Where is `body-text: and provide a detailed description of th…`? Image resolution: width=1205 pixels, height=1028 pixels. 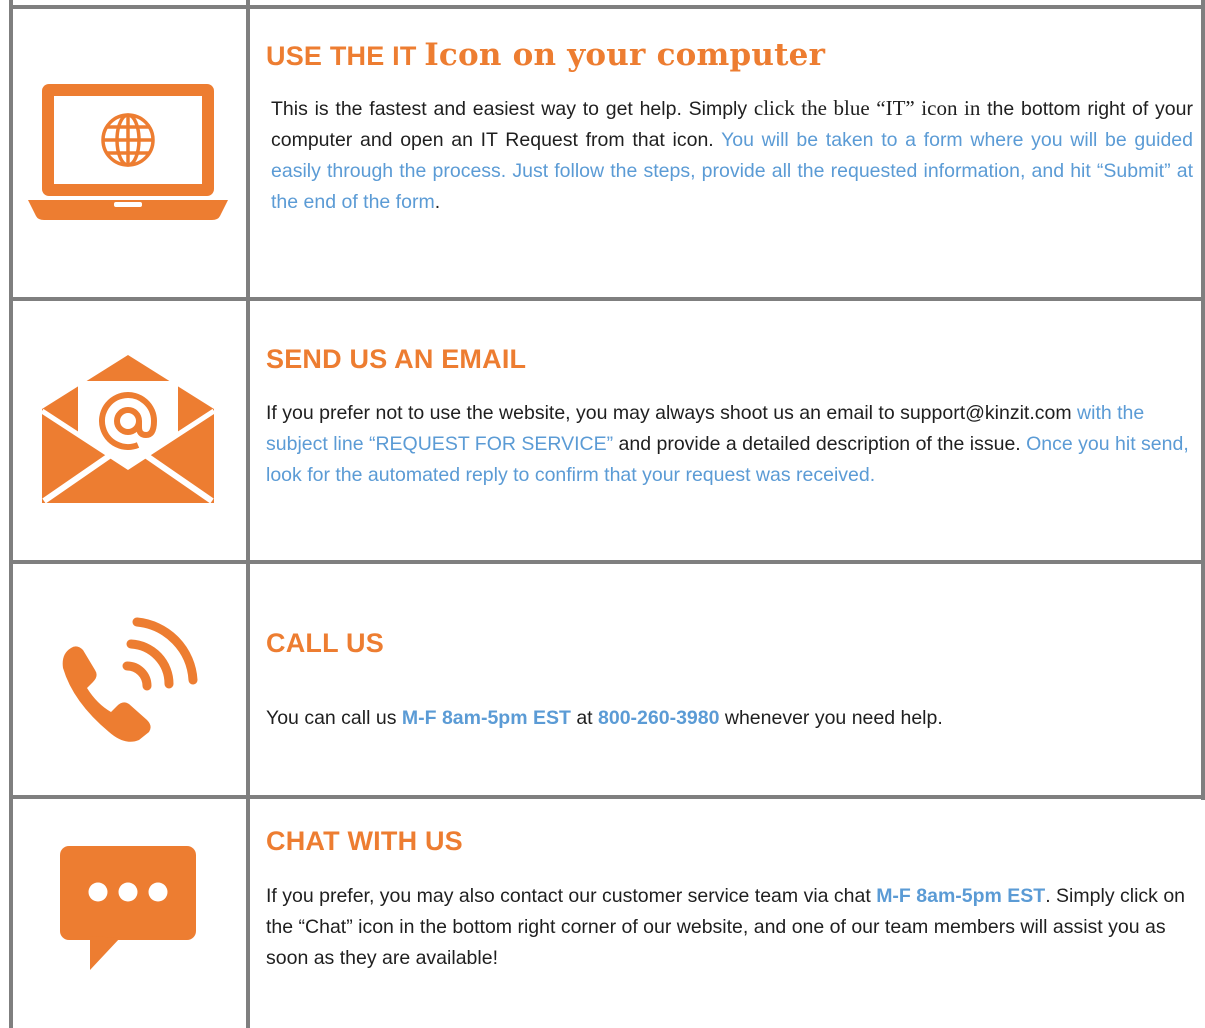 body-text: and provide a detailed description of th… is located at coordinates (820, 444).